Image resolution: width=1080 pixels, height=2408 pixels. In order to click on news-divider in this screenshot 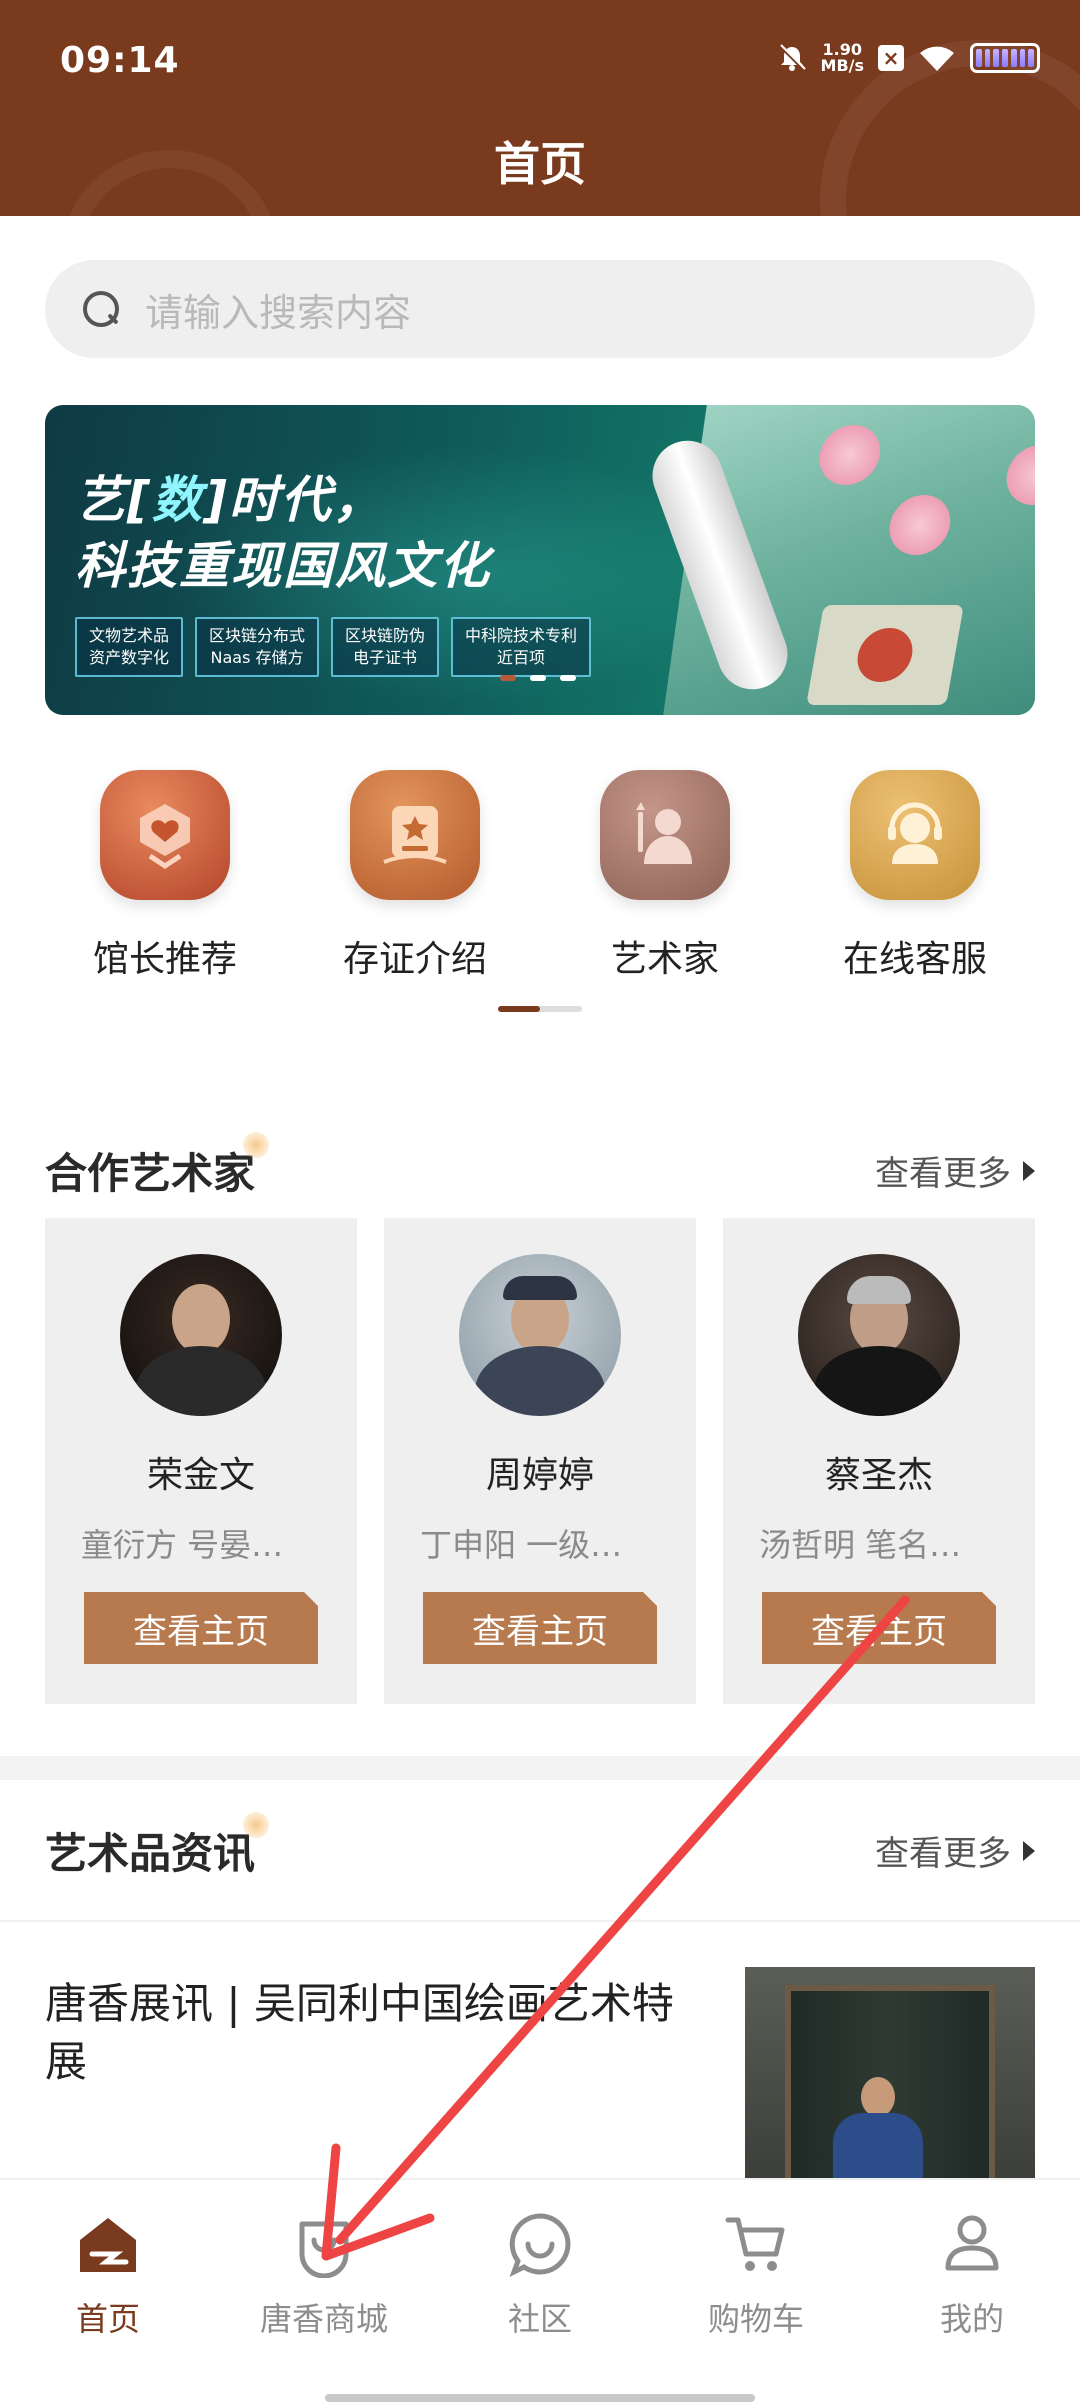, I will do `click(540, 1921)`.